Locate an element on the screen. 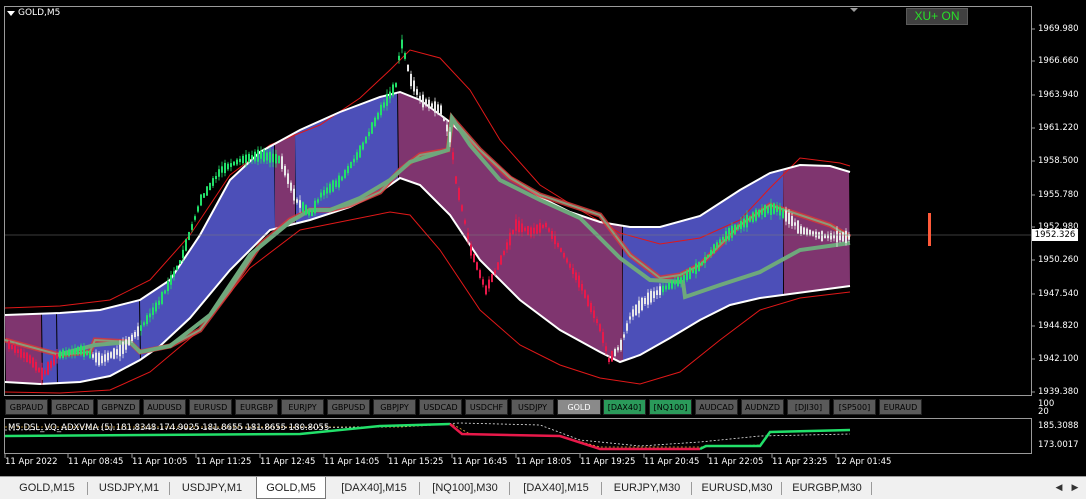 This screenshot has height=499, width=1086. symbol-button-gbpcad: GBPCAD is located at coordinates (72, 407).